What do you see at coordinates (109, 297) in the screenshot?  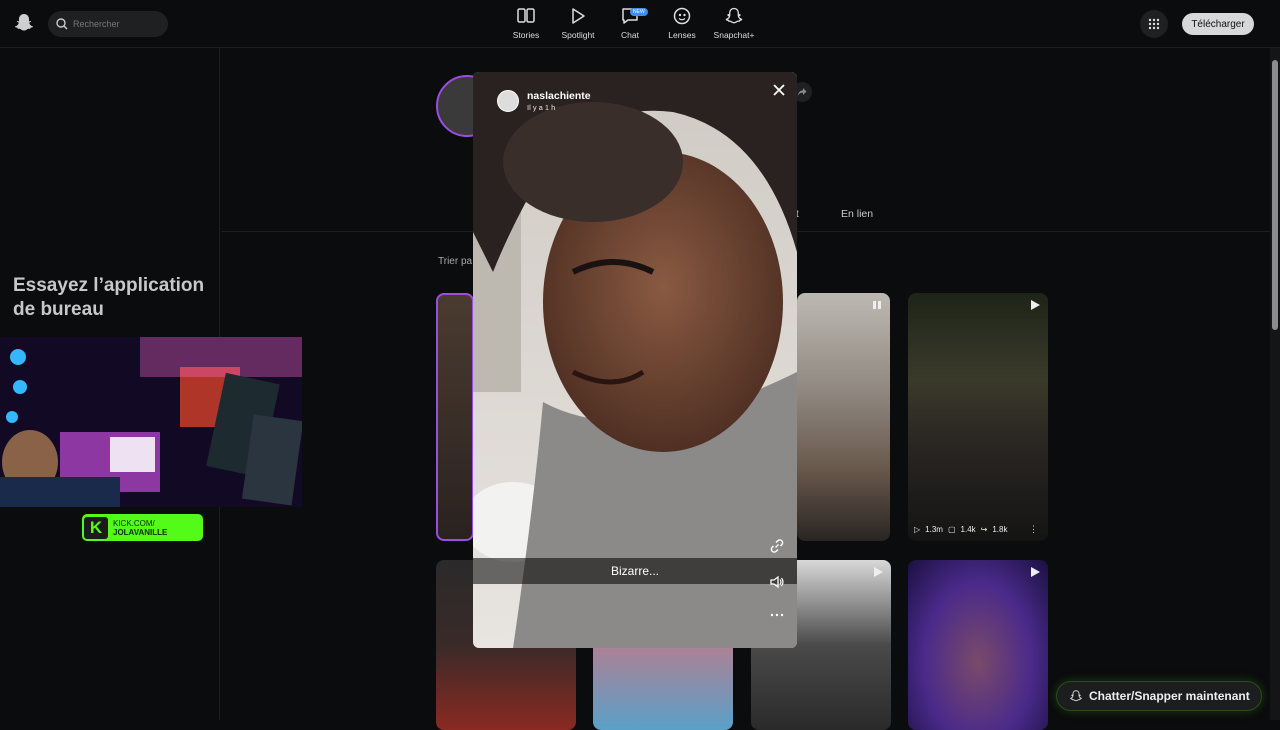 I see `desktop-app-promo: Essayez l’application de bureau` at bounding box center [109, 297].